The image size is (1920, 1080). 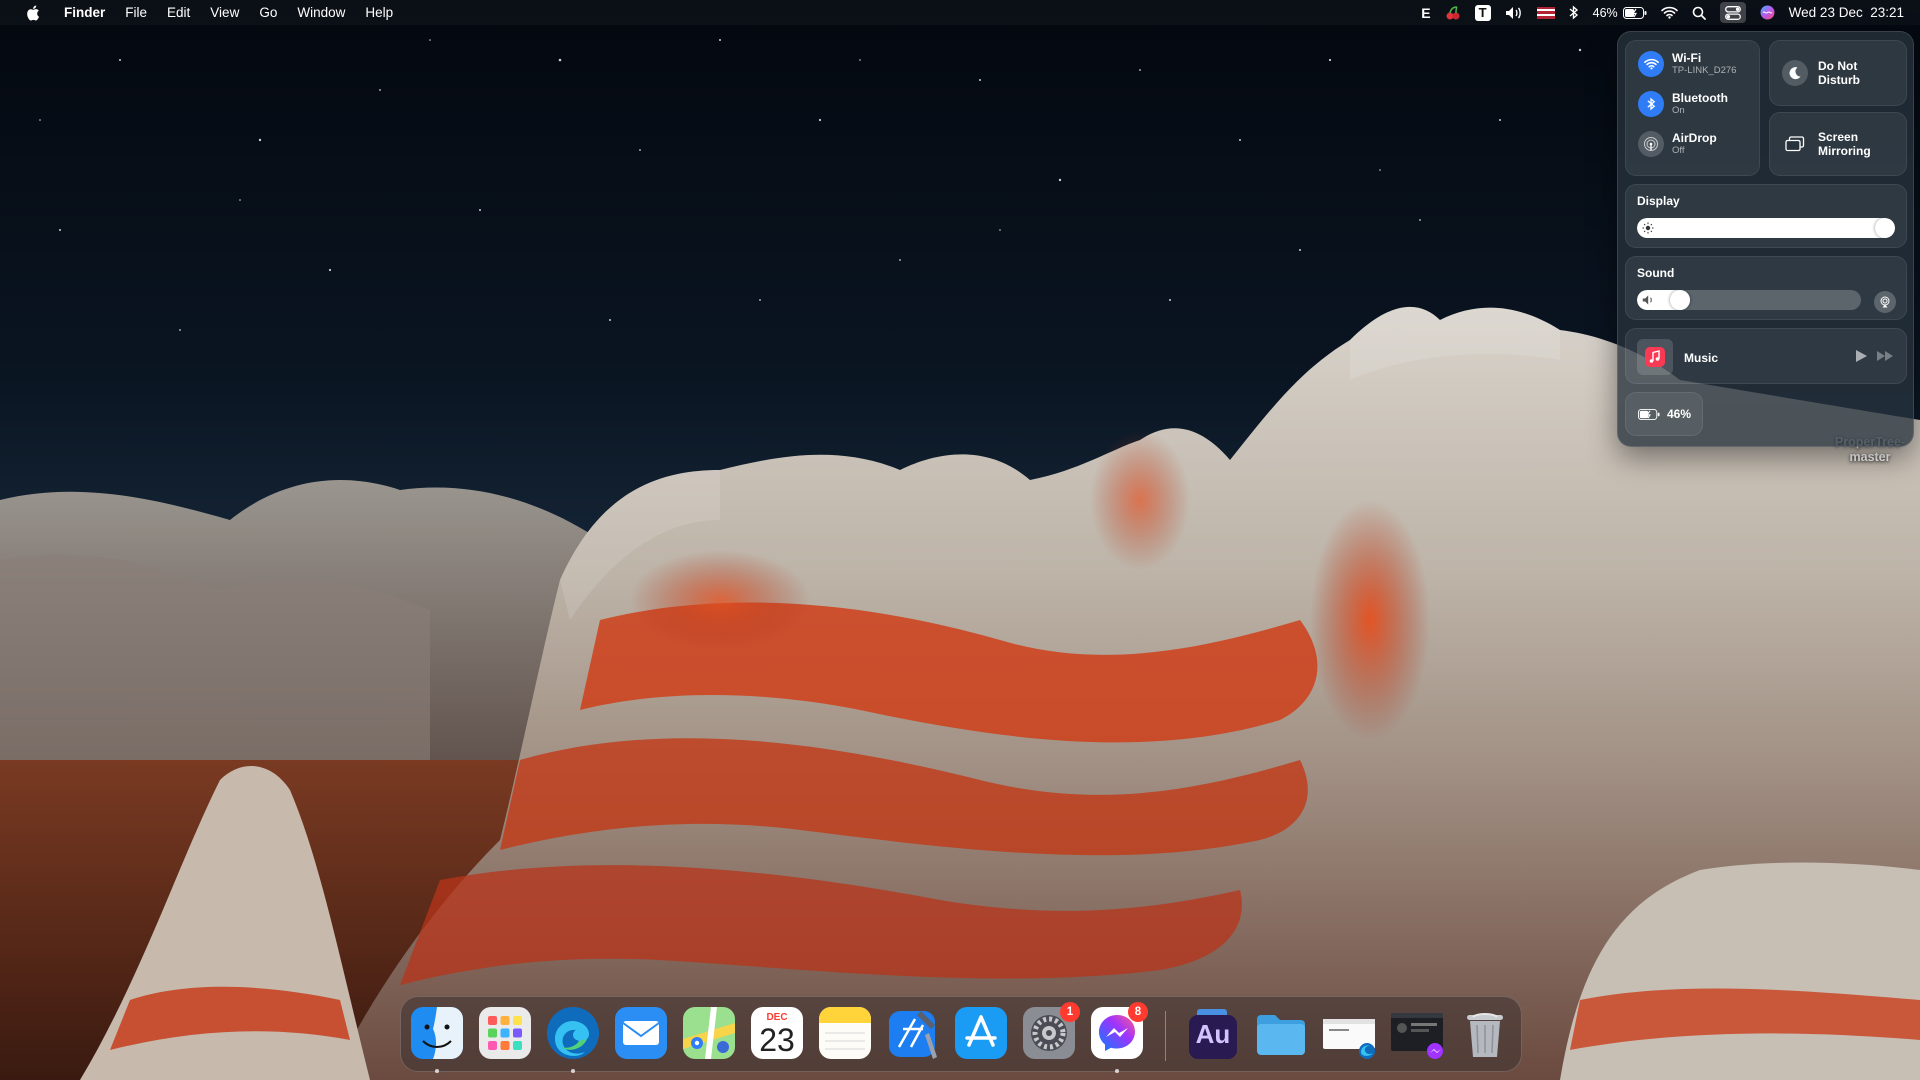 I want to click on dock-minimized-window, so click(x=1349, y=1033).